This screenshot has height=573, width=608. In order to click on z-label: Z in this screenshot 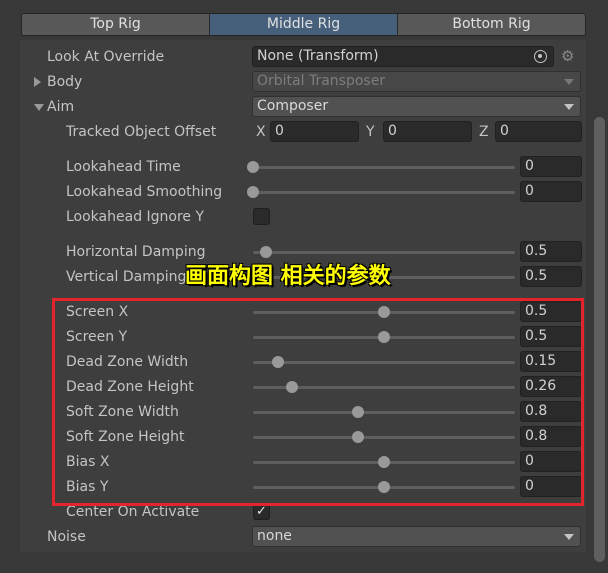, I will do `click(484, 132)`.